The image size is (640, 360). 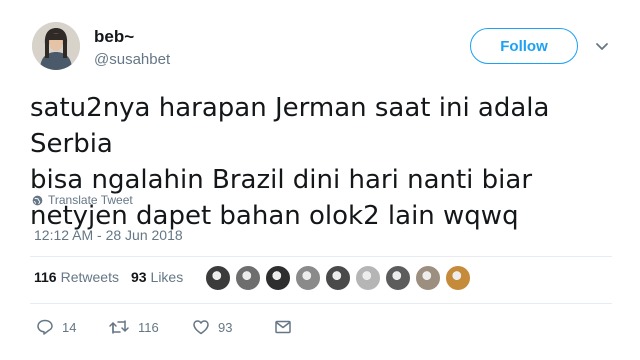 I want to click on globe-icon, so click(x=37, y=200).